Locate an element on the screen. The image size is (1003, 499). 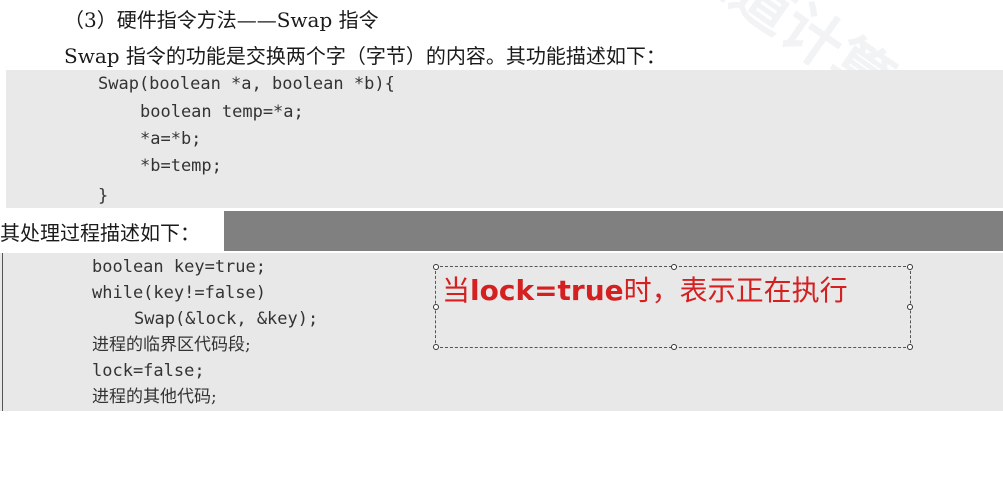
code-line: boolean temp=*a; is located at coordinates (222, 112).